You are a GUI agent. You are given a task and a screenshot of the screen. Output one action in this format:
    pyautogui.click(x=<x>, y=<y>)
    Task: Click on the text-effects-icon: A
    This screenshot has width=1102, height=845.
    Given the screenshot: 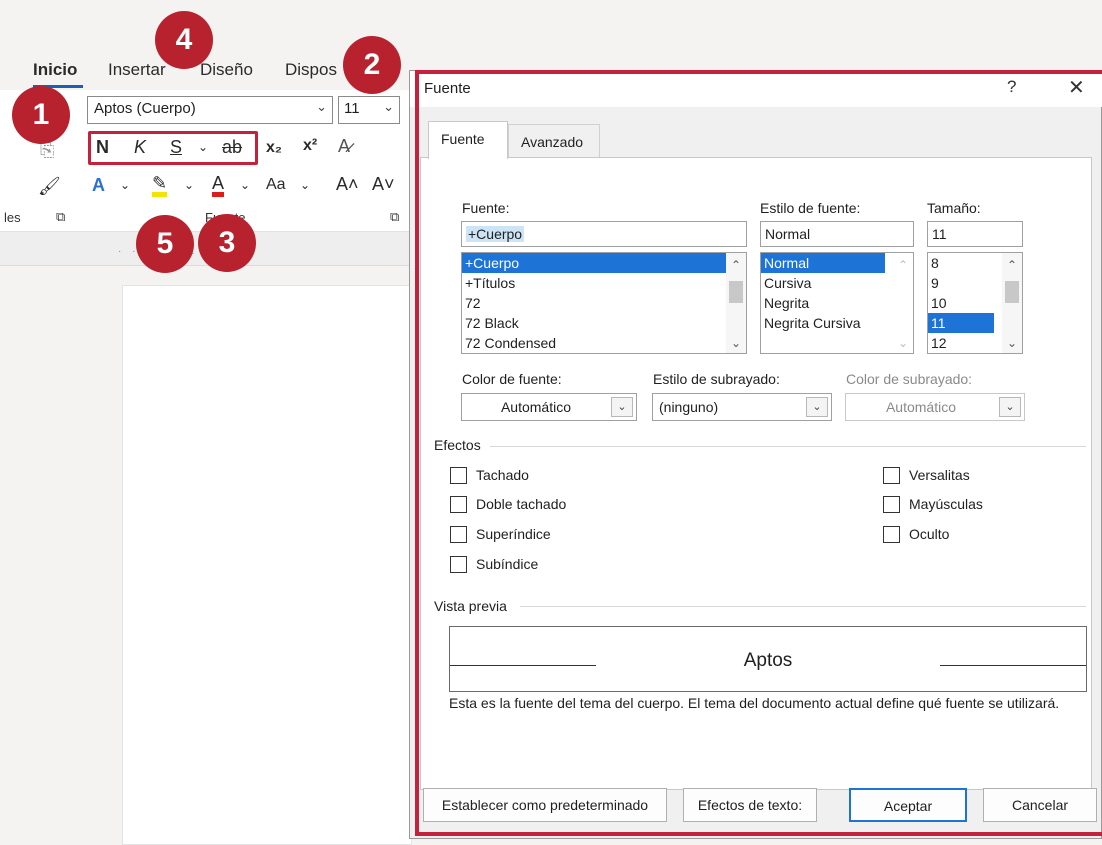 What is the action you would take?
    pyautogui.click(x=98, y=185)
    